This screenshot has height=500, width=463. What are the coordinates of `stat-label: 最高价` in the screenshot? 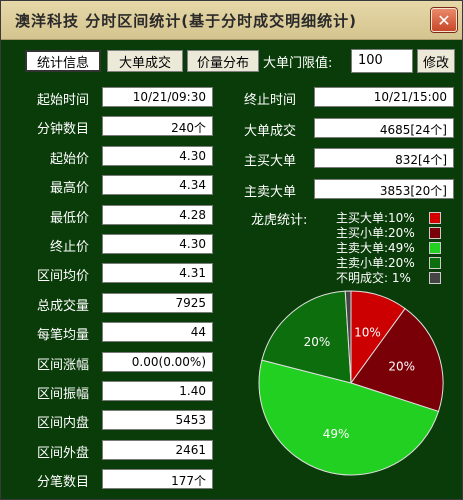 It's located at (69, 188).